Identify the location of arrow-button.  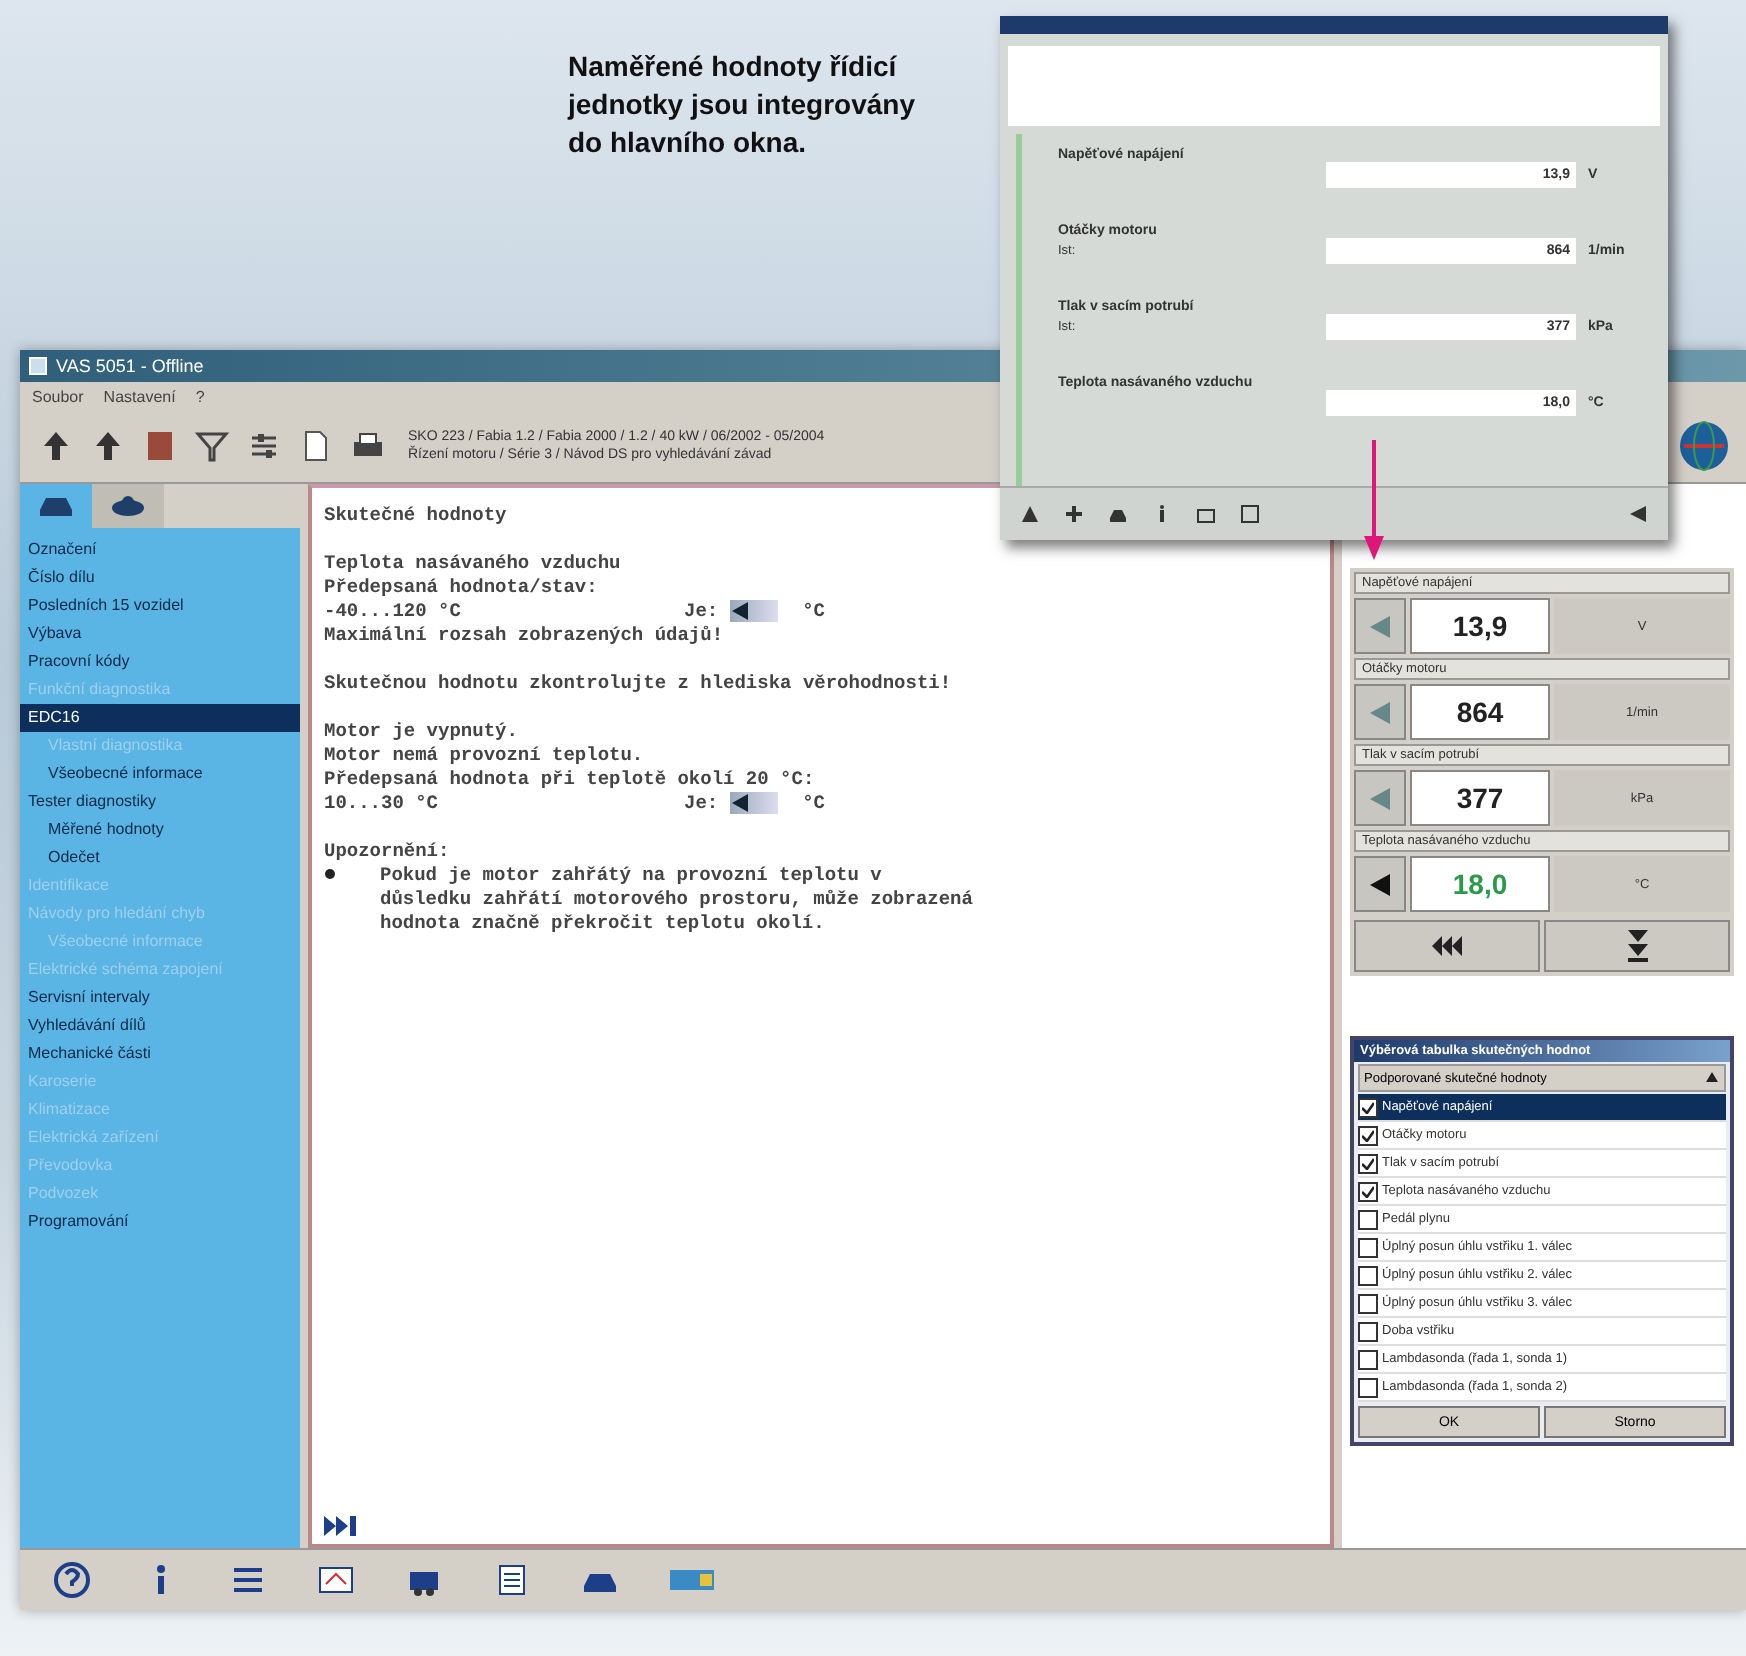
(1380, 884).